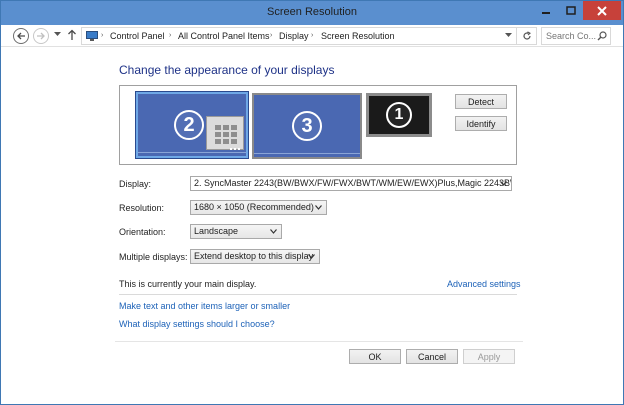 Image resolution: width=624 pixels, height=405 pixels. I want to click on monitor-number: 1, so click(399, 115).